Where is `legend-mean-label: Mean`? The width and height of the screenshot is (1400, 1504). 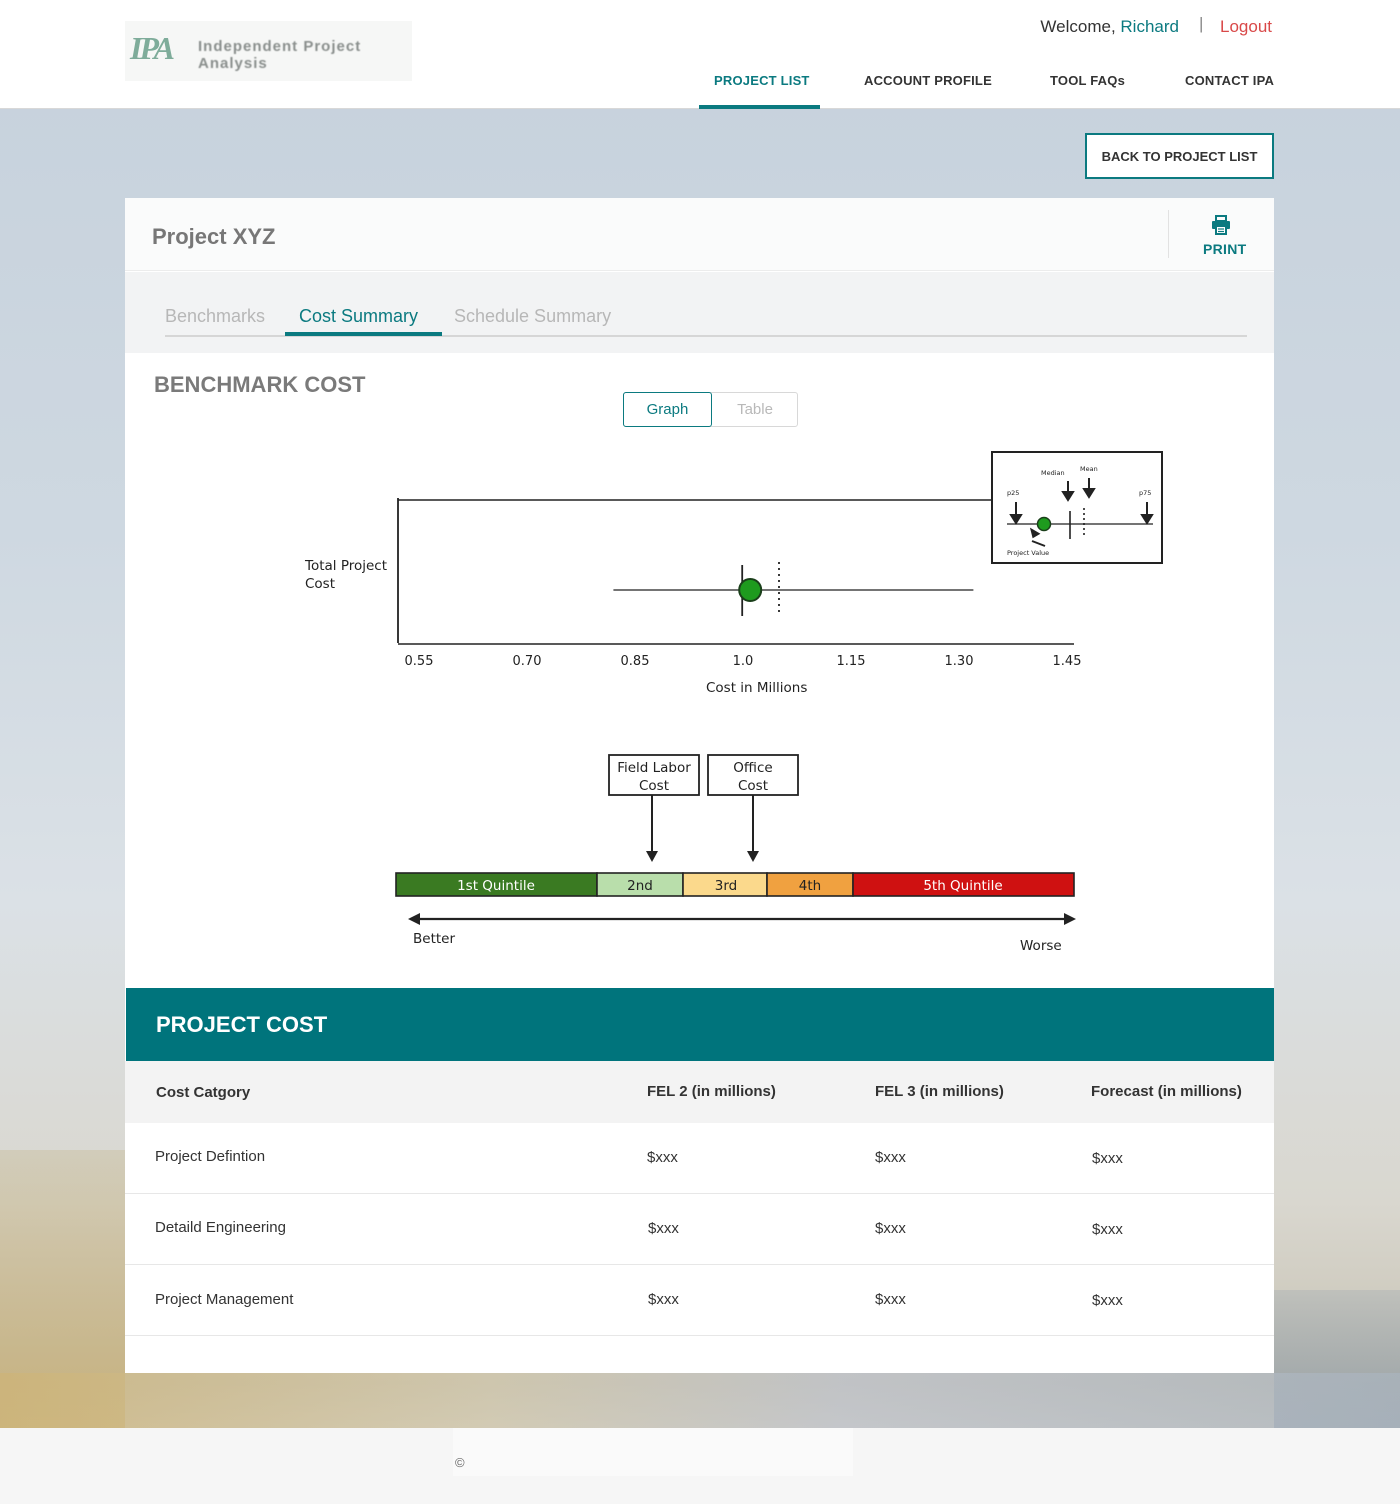 legend-mean-label: Mean is located at coordinates (1089, 469).